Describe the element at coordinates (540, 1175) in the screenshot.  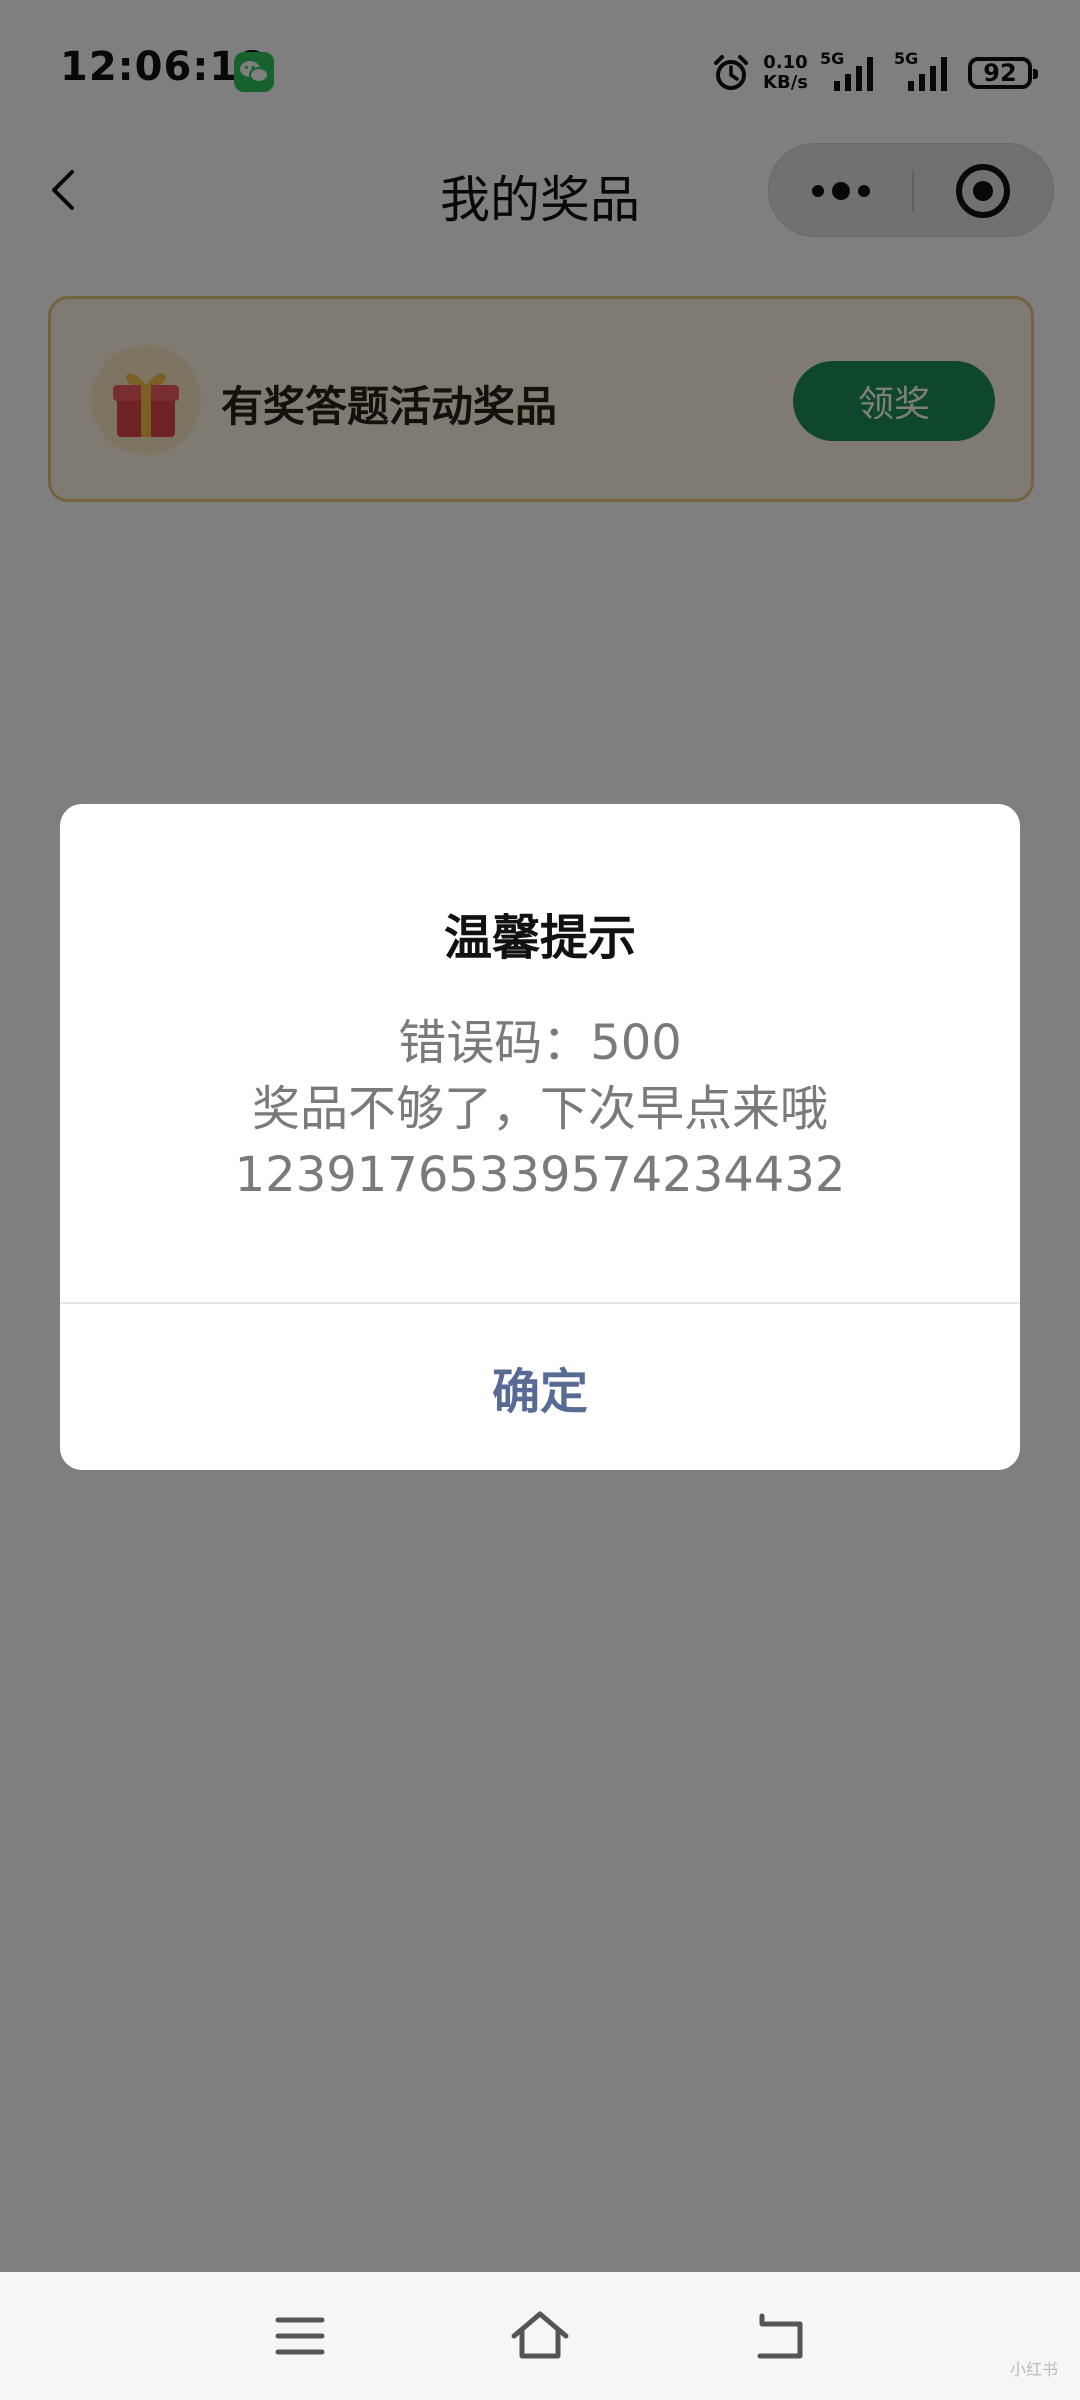
I see `trace-code-line: 12391765339574234432` at that location.